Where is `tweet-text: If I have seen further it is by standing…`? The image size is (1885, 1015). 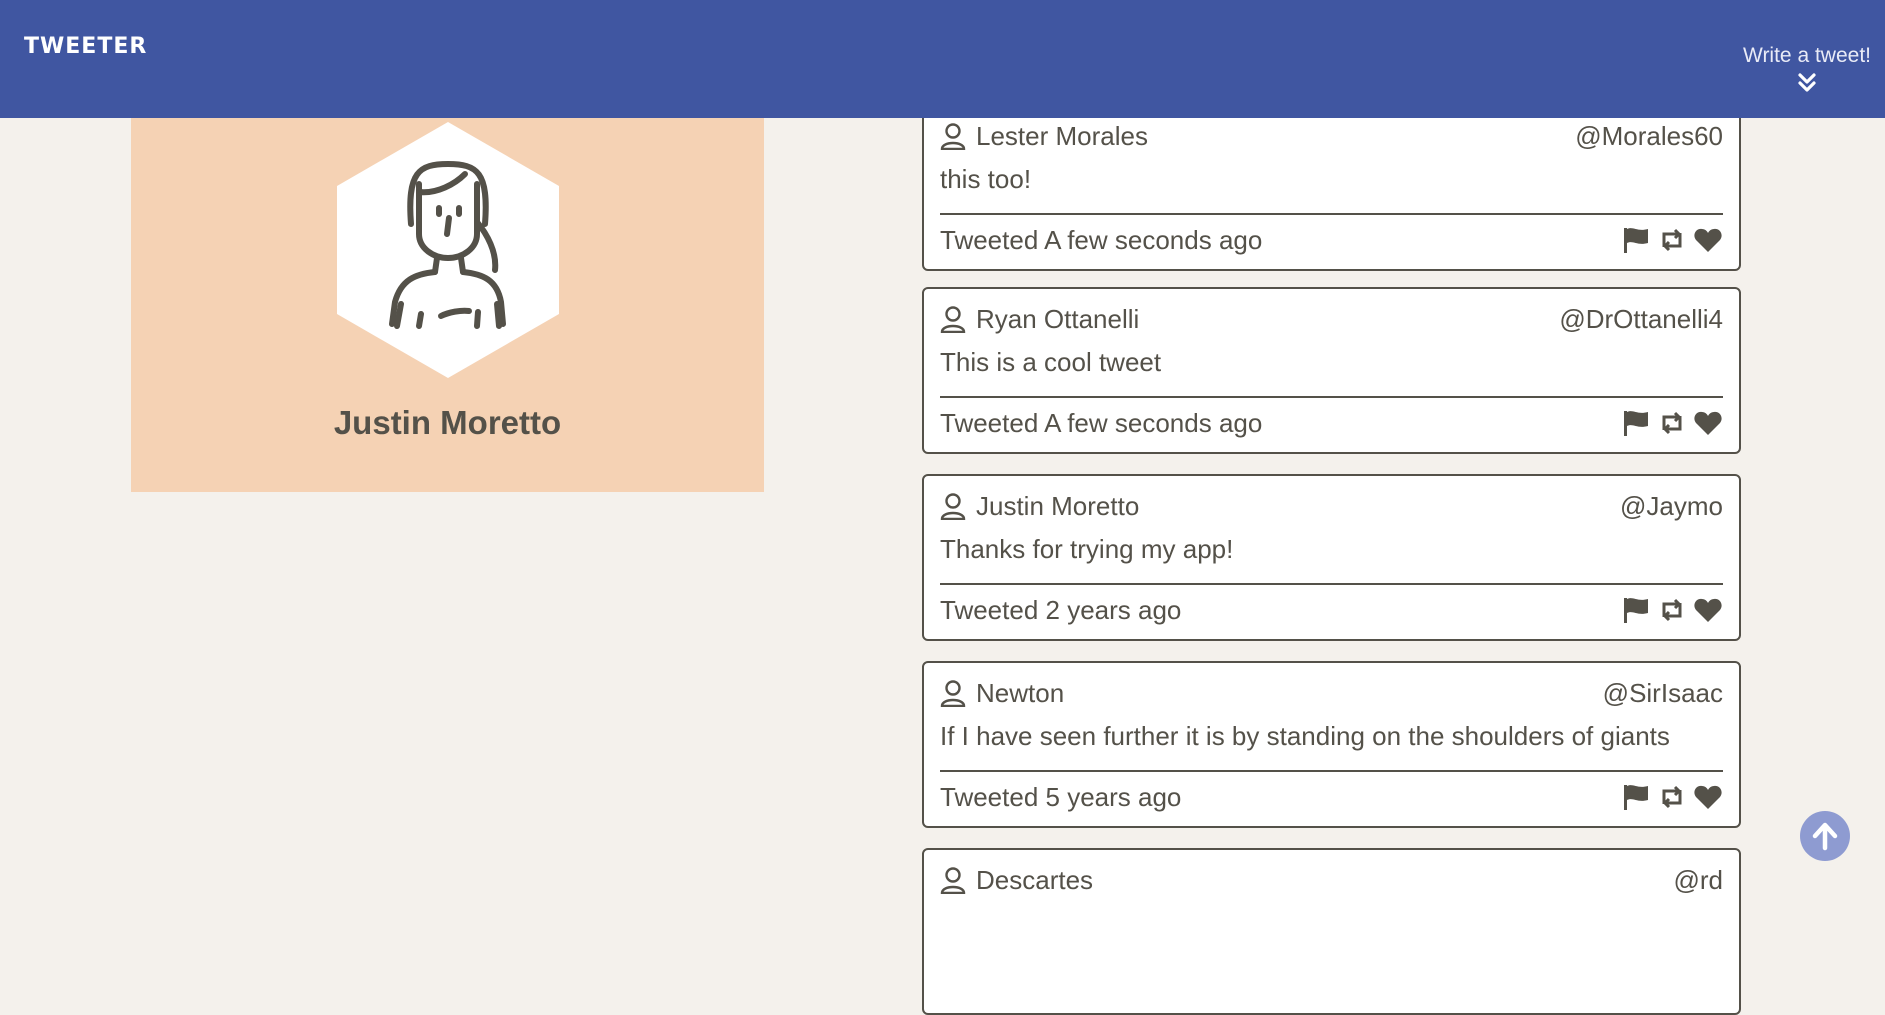 tweet-text: If I have seen further it is by standing… is located at coordinates (1305, 736).